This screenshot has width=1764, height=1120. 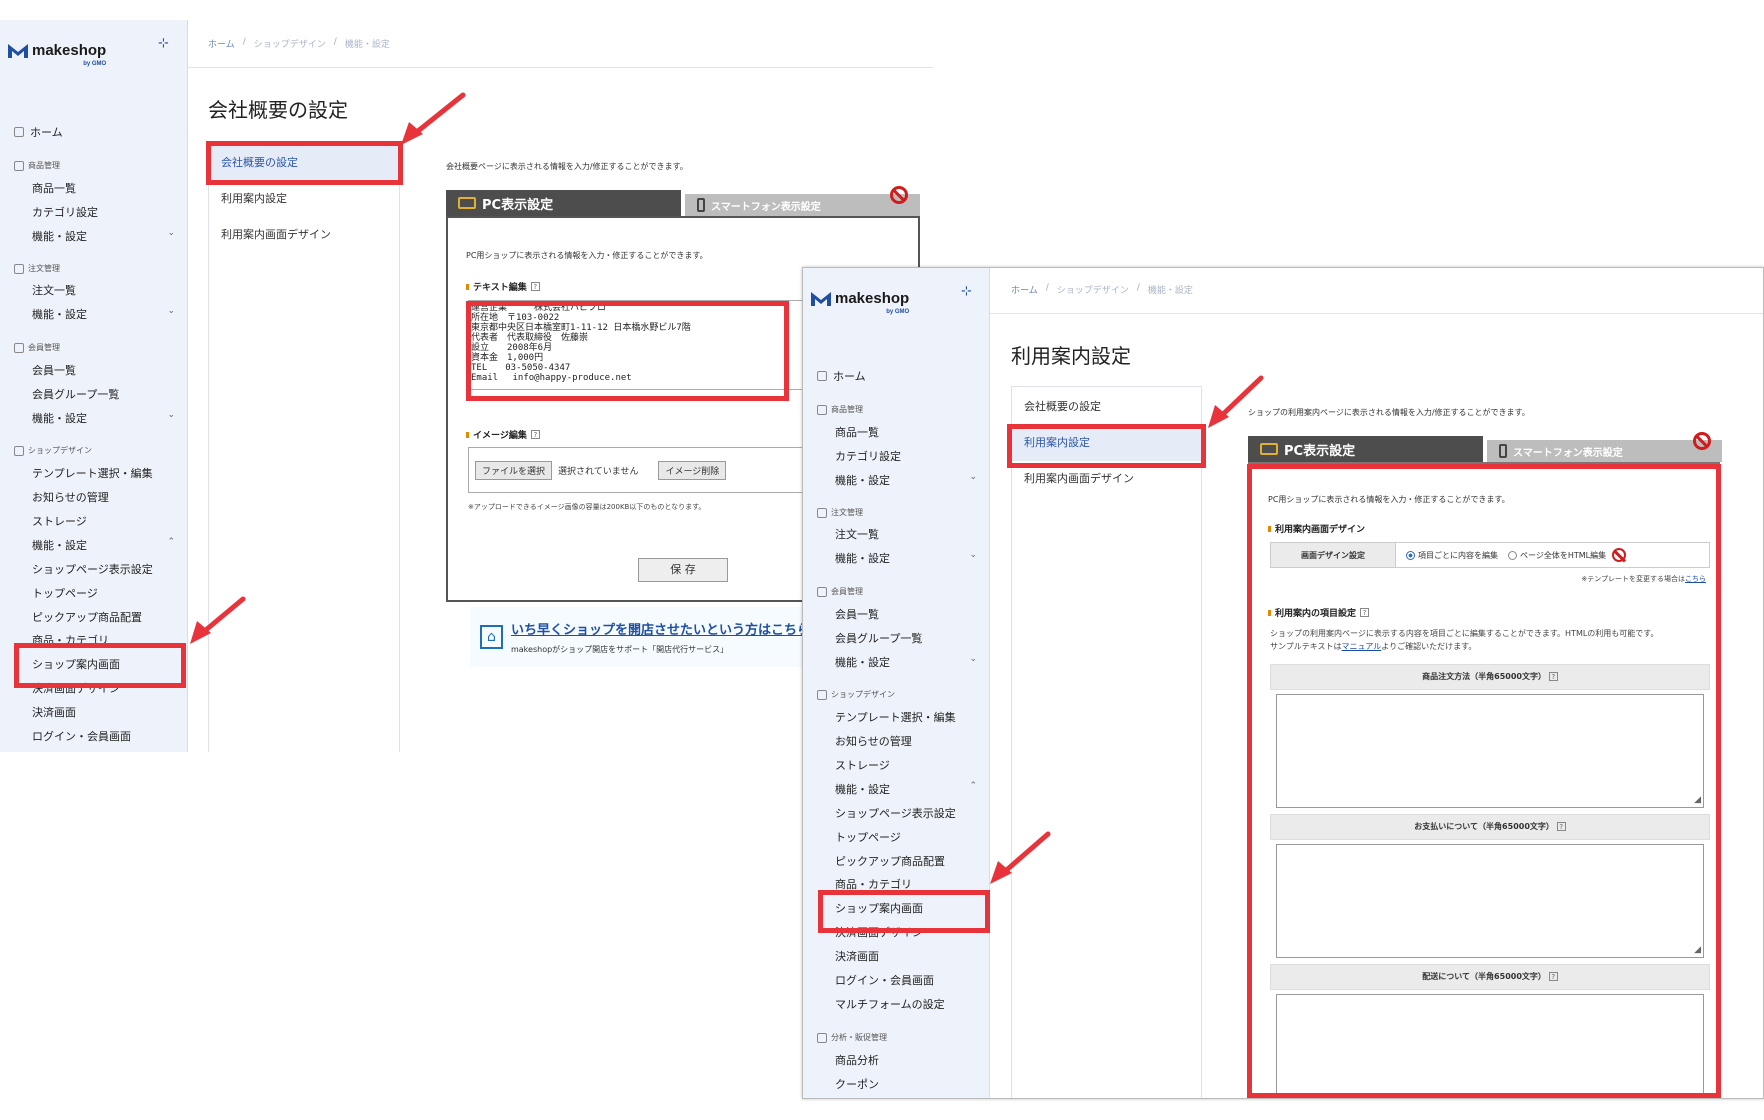 I want to click on upload-note: ※アップロードできるイメージ画像の容量は200KB以下のものとなります。, so click(x=587, y=507).